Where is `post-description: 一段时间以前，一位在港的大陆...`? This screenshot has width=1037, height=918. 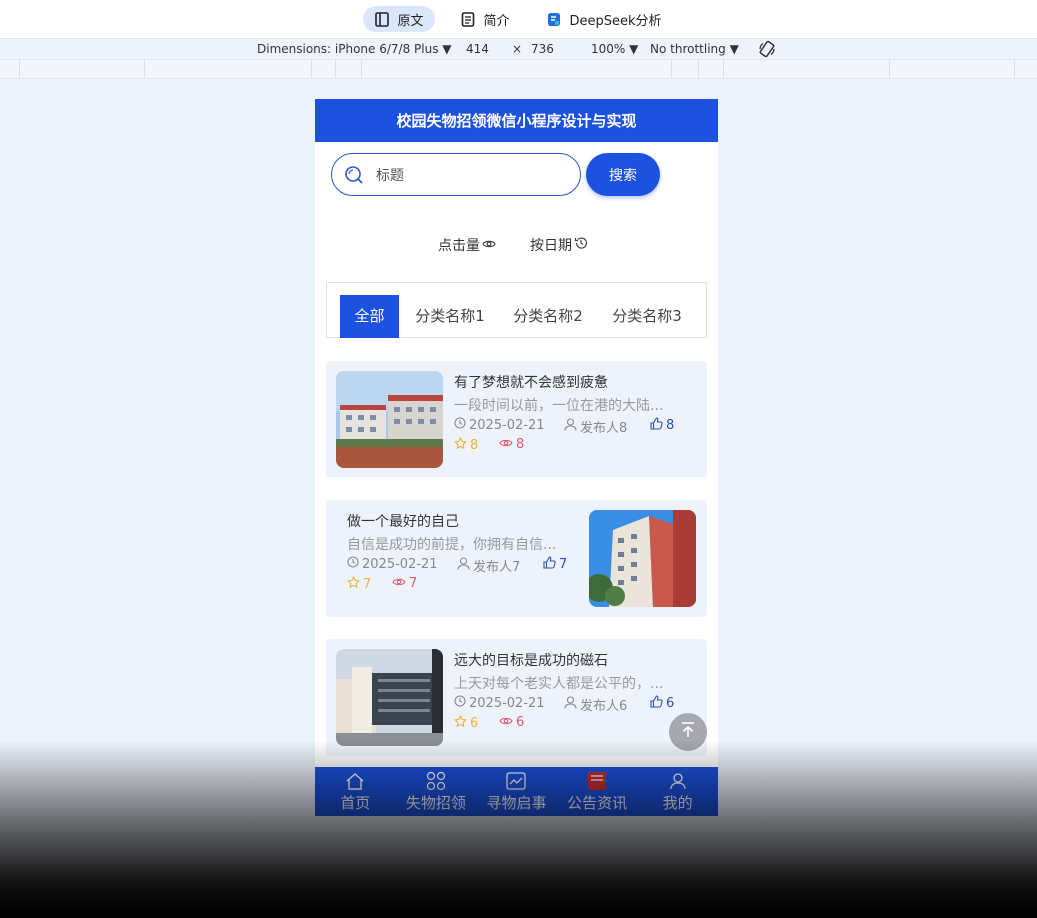
post-description: 一段时间以前，一位在港的大陆... is located at coordinates (559, 406).